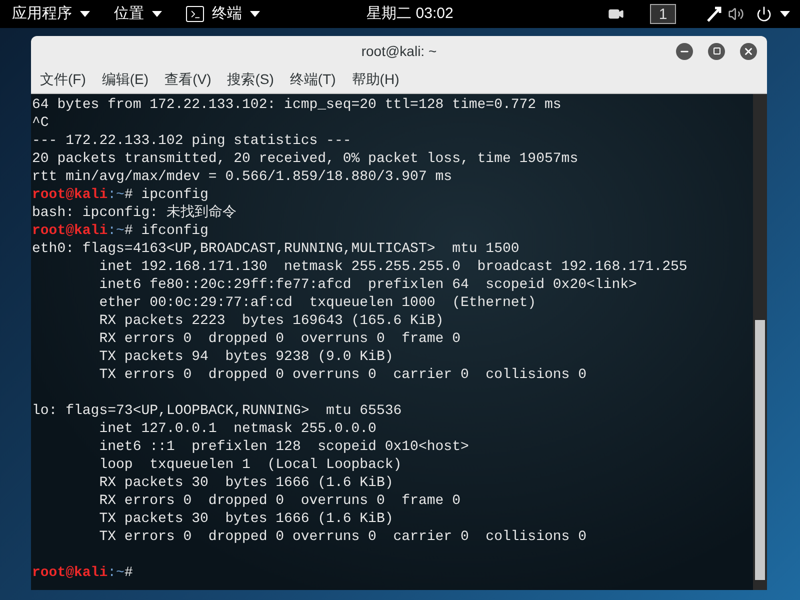 Image resolution: width=800 pixels, height=600 pixels. I want to click on terminal-line: inet 127.0.0.1 netmask 255.0.0.0, so click(238, 429).